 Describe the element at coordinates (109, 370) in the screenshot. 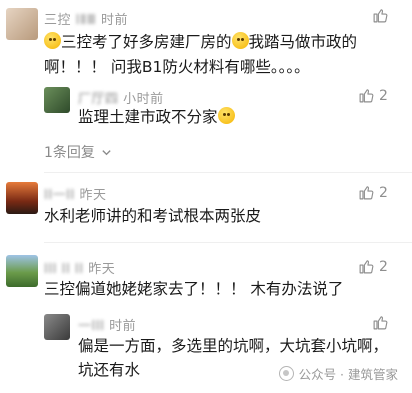

I see `comment-text-line2: 坑还有水` at that location.